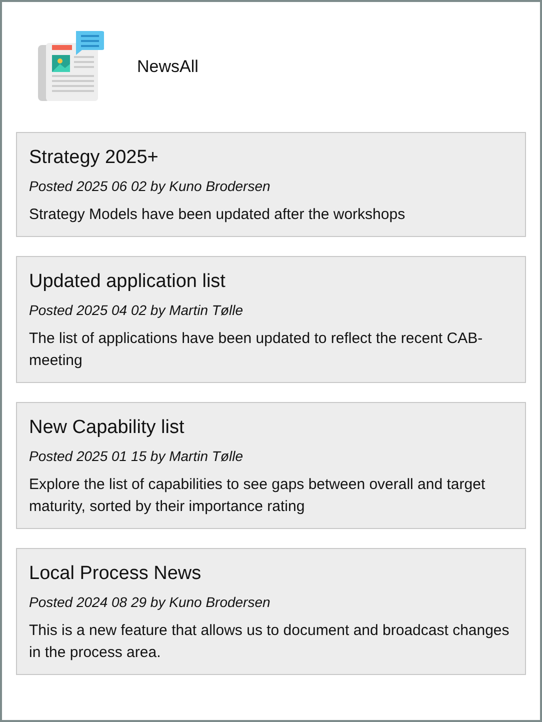 This screenshot has height=722, width=542. Describe the element at coordinates (71, 66) in the screenshot. I see `newspaper-icon` at that location.